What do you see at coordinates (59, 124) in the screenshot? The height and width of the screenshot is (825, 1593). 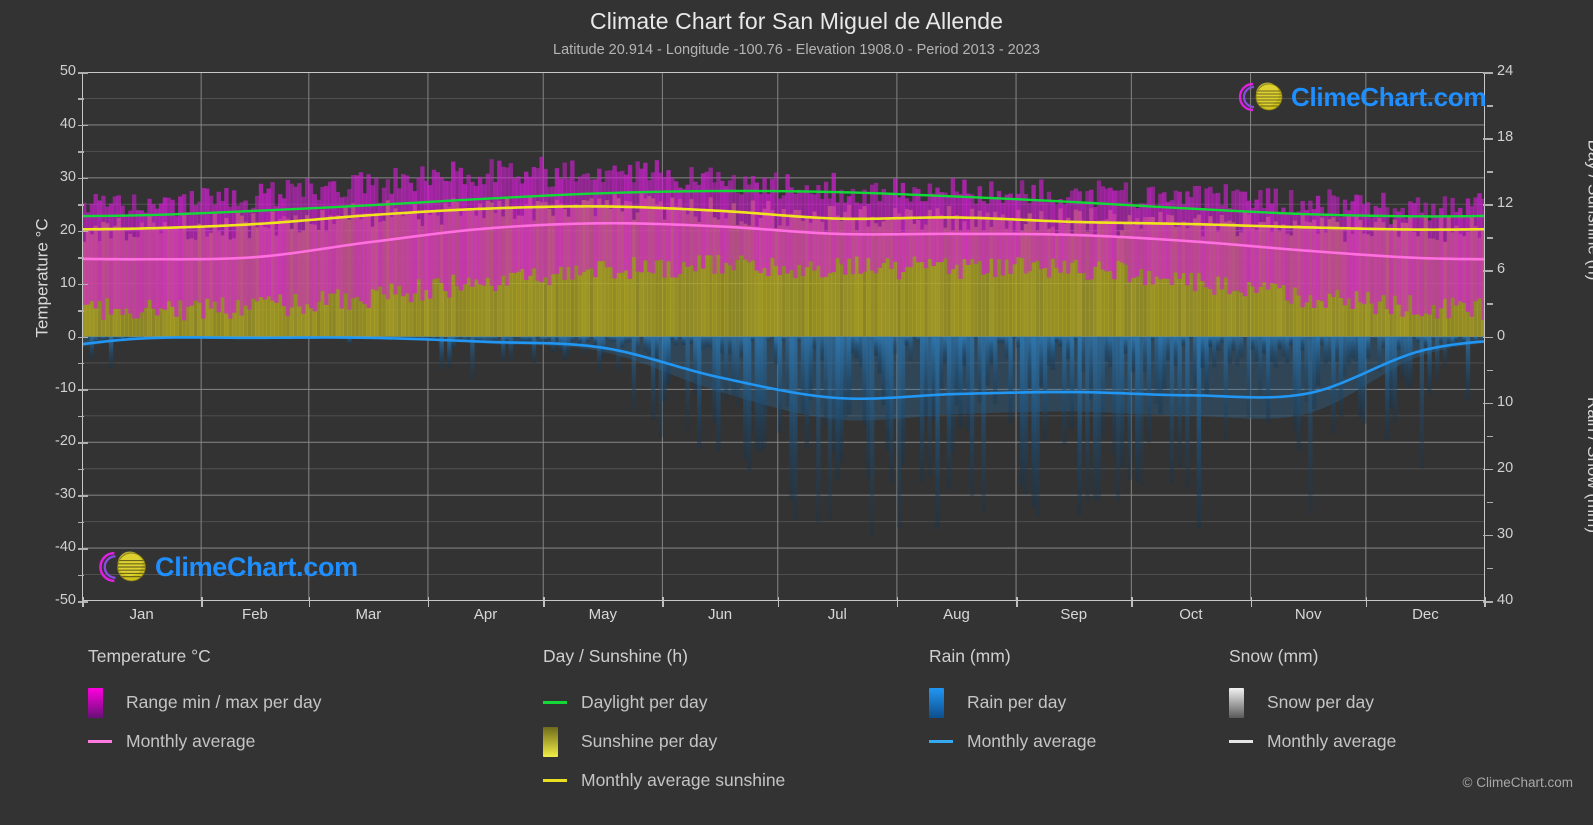 I see `y-axis-left-tick: 40` at bounding box center [59, 124].